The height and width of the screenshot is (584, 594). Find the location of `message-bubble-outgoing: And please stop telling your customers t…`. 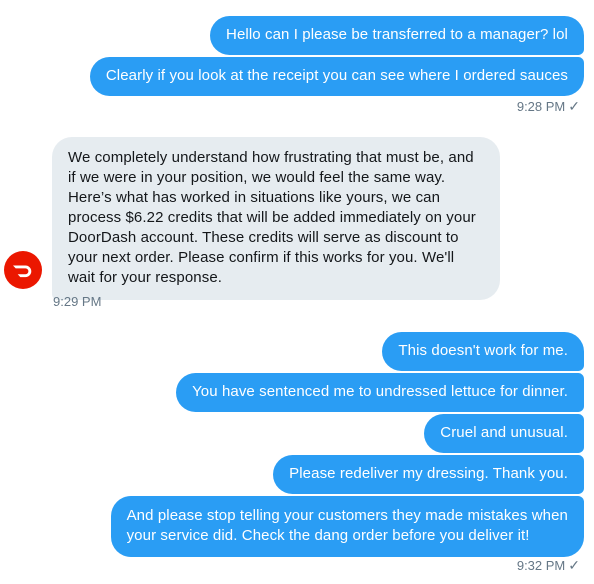

message-bubble-outgoing: And please stop telling your customers t… is located at coordinates (347, 526).